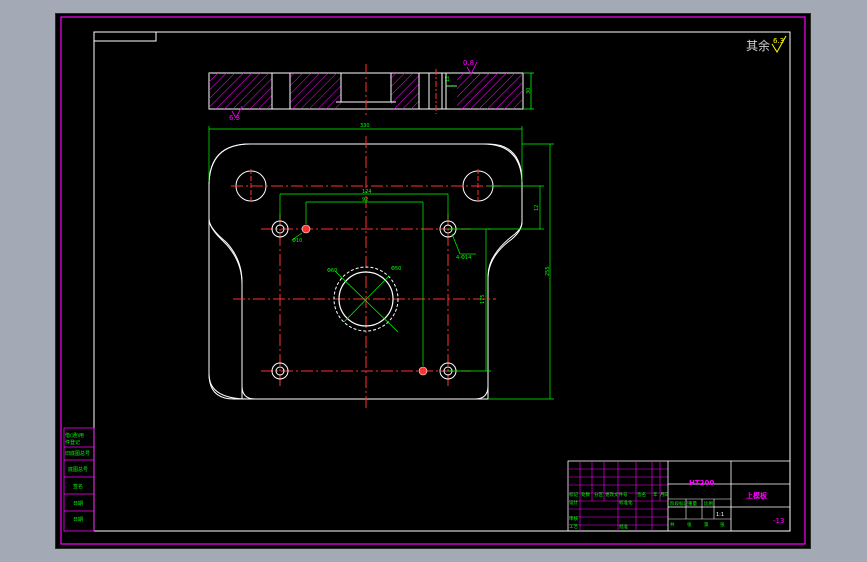 This screenshot has width=867, height=562. Describe the element at coordinates (463, 258) in the screenshot. I see `dim-pin-hole: 4-Φ14` at that location.